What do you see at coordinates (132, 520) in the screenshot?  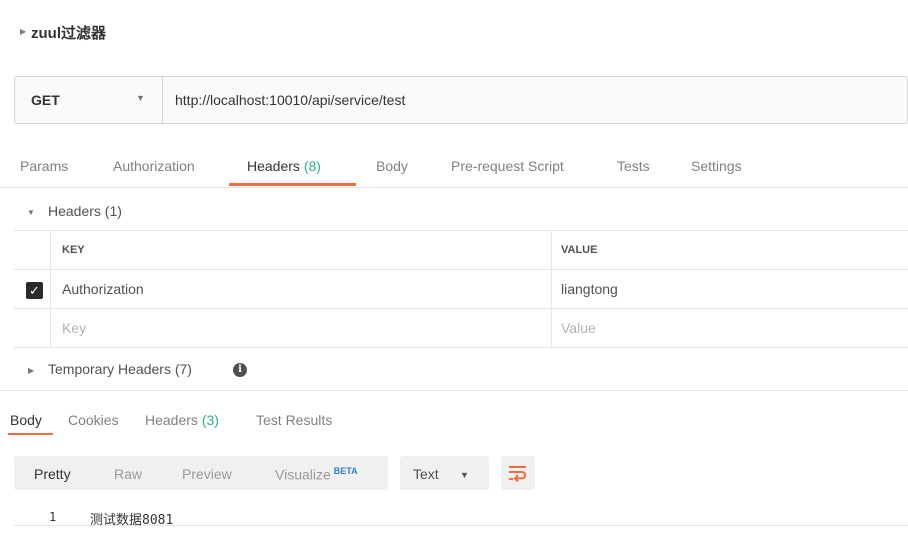 I see `response-body-content: 测试数据8081` at bounding box center [132, 520].